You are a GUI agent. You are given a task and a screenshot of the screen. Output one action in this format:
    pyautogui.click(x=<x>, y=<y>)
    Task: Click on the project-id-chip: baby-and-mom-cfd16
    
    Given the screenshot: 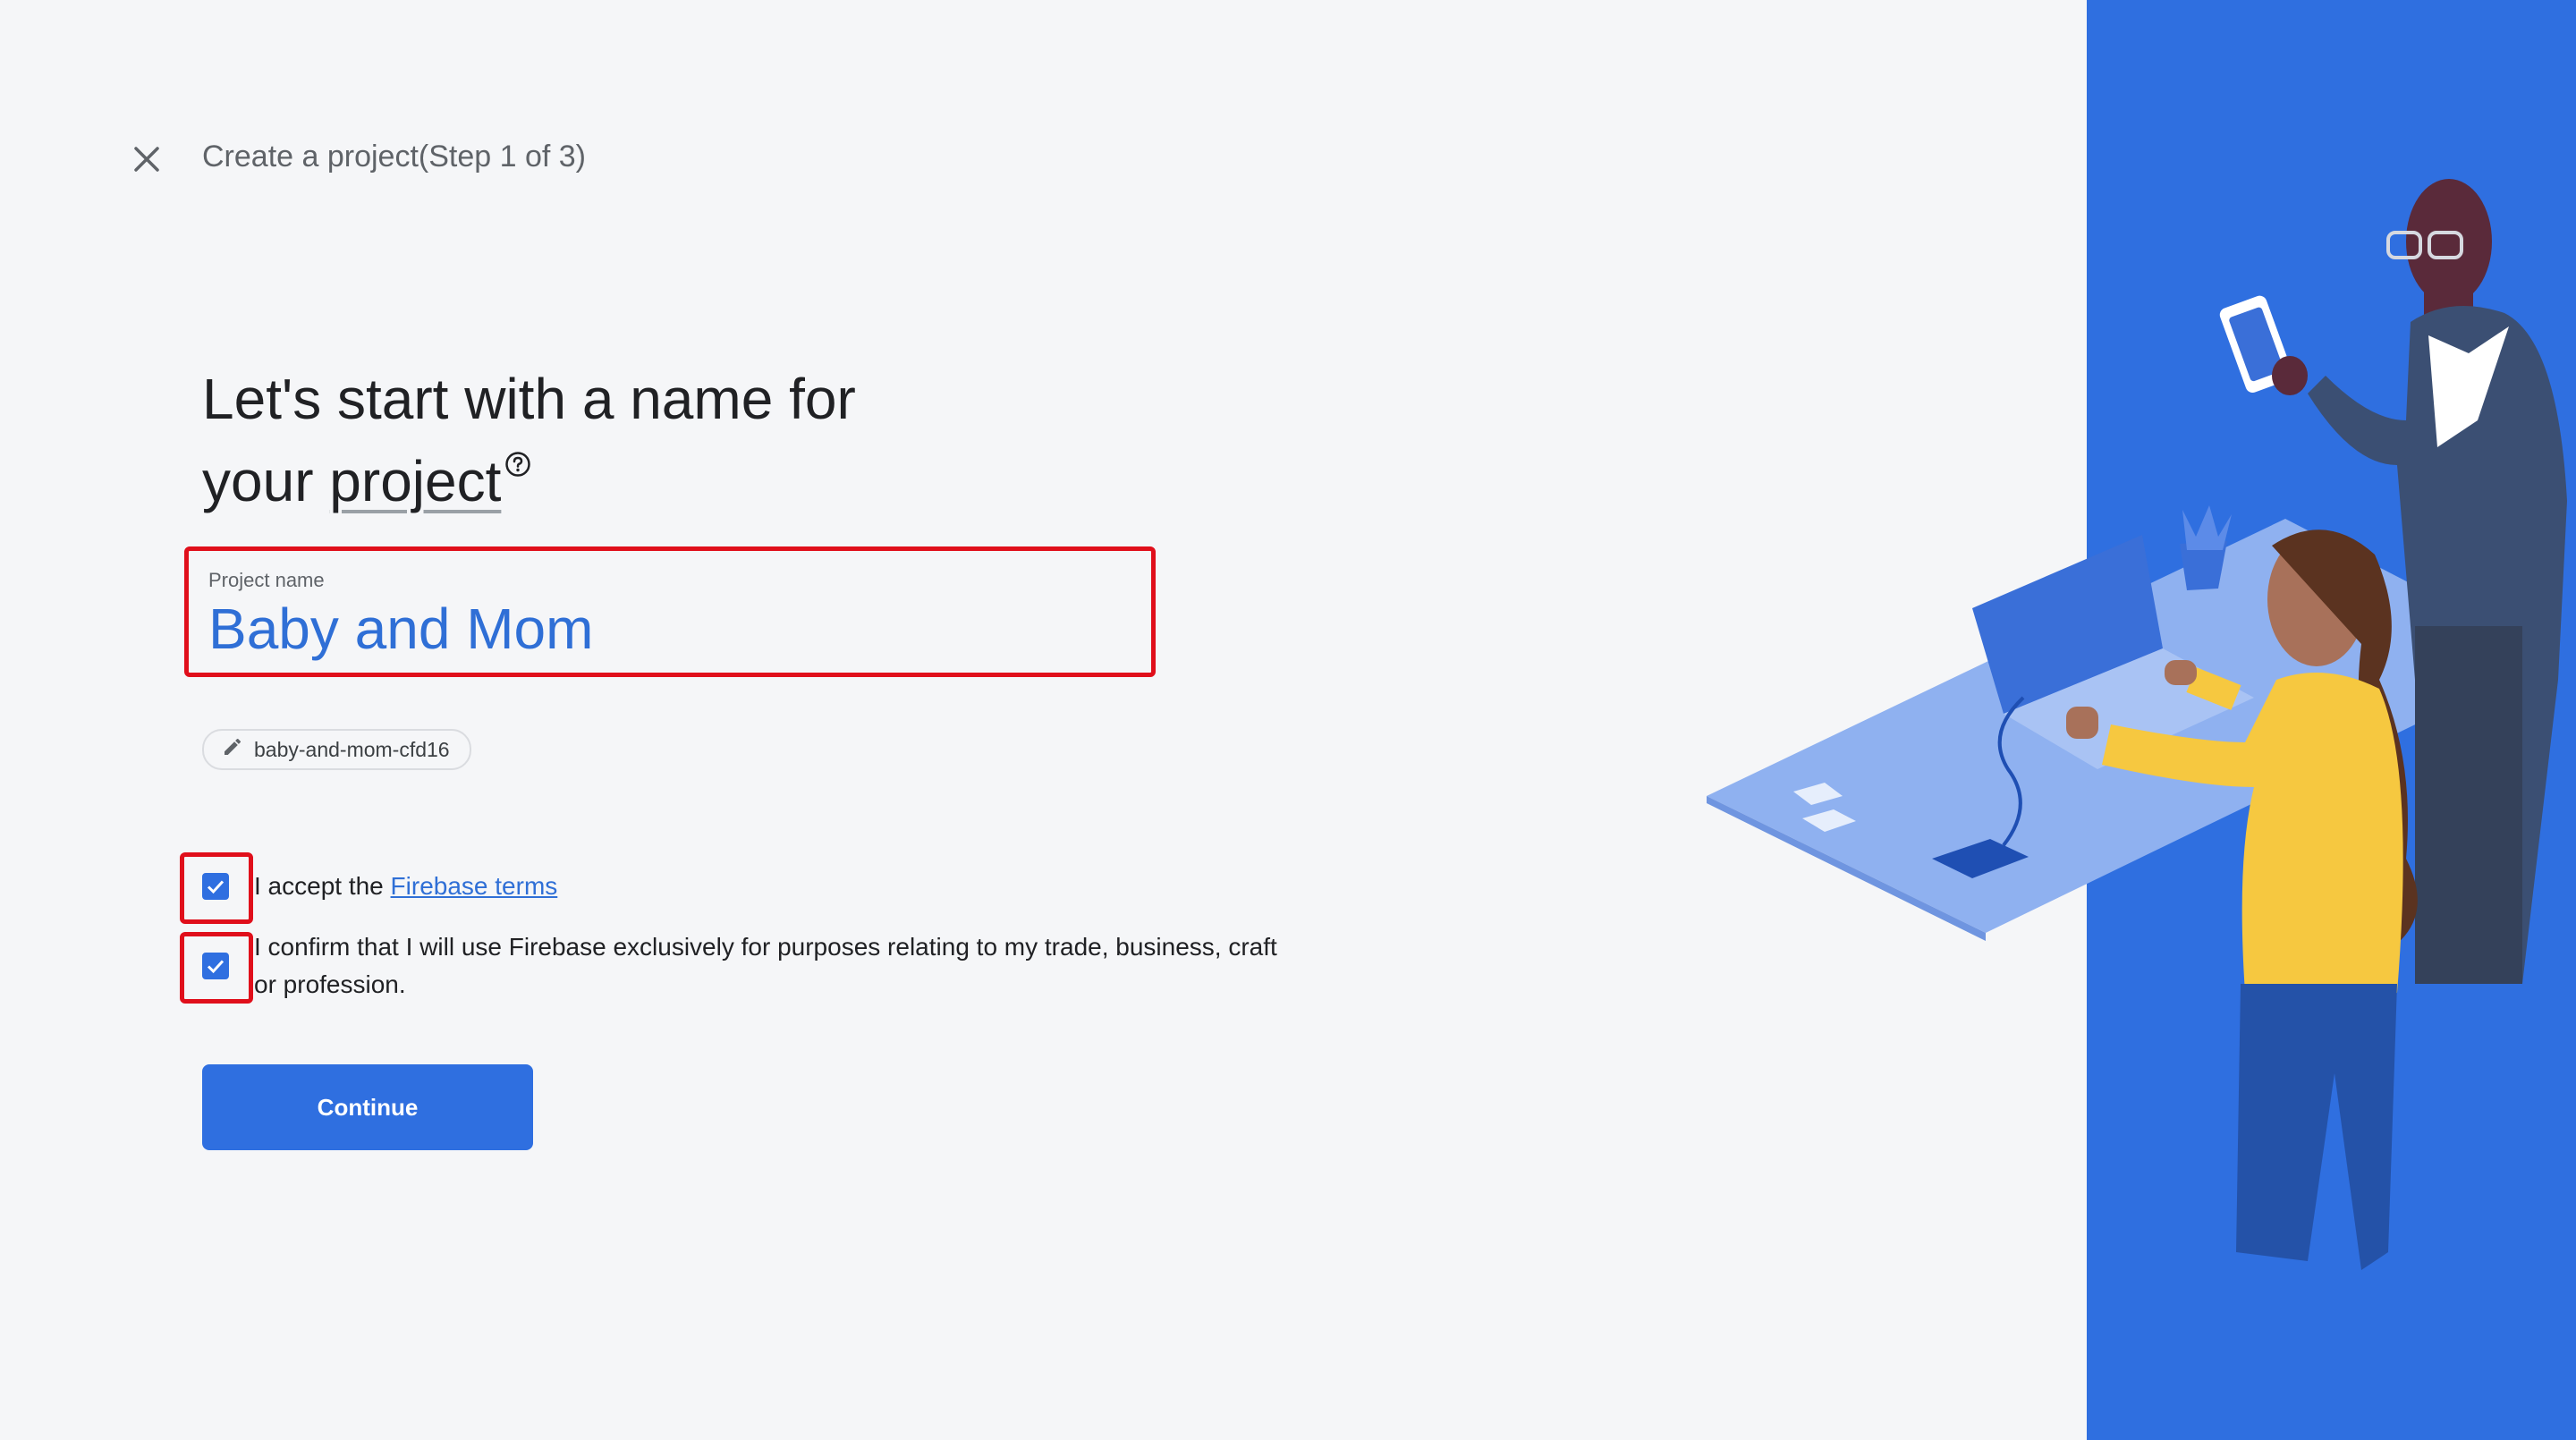 What is the action you would take?
    pyautogui.click(x=336, y=749)
    